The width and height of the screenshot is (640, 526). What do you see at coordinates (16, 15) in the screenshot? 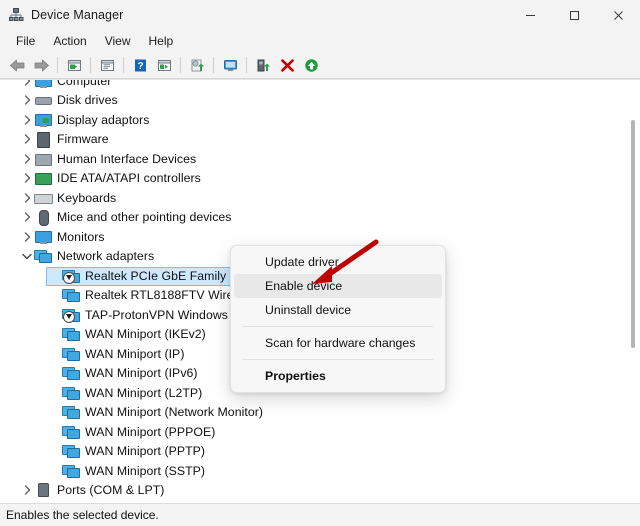
I see `device-manager-icon` at bounding box center [16, 15].